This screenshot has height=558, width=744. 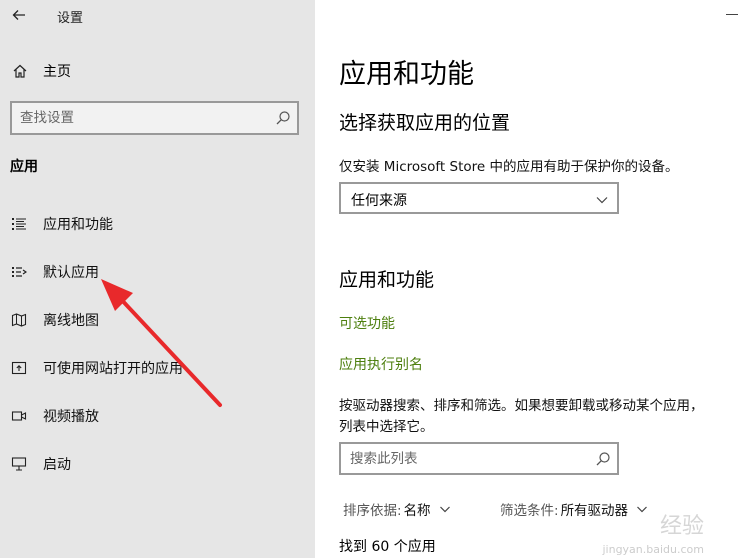 What do you see at coordinates (19, 464) in the screenshot?
I see `startup-icon` at bounding box center [19, 464].